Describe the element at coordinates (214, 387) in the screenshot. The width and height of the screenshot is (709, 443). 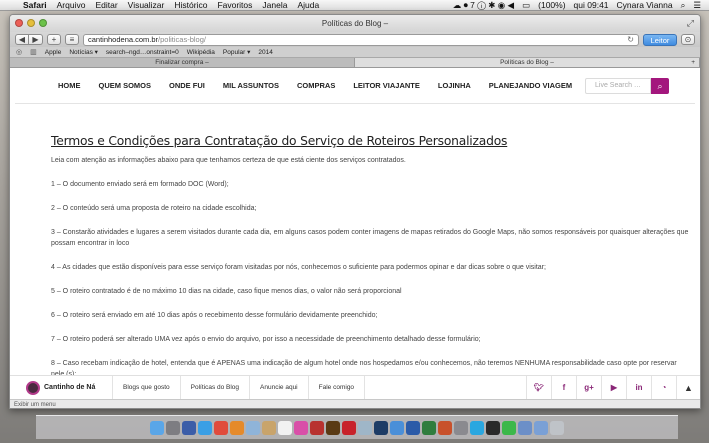
I see `footer-link-politicas: Políticas do Blog` at that location.